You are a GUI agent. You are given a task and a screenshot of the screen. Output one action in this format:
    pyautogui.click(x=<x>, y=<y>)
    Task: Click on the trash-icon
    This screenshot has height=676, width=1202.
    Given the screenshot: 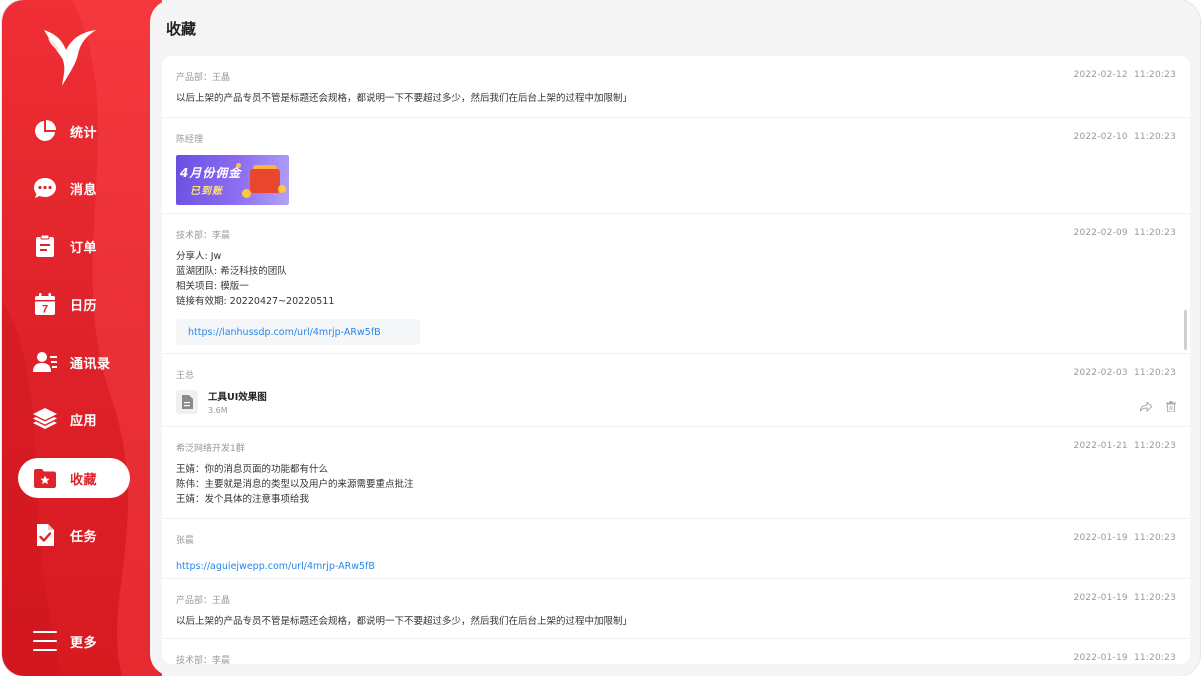 What is the action you would take?
    pyautogui.click(x=1171, y=406)
    